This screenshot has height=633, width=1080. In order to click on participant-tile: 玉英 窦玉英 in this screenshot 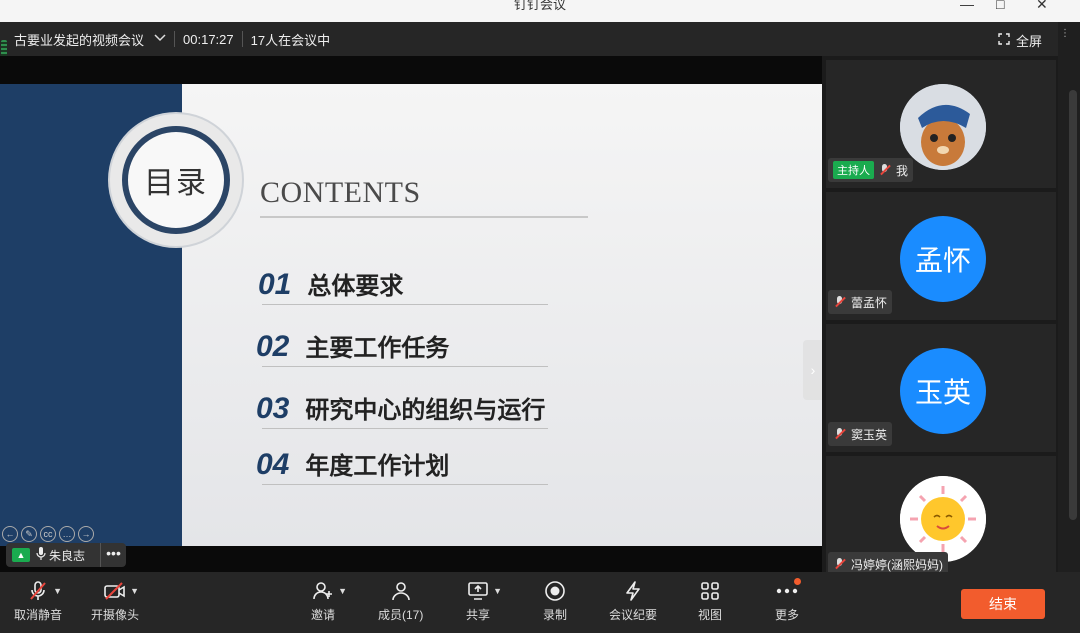, I will do `click(941, 388)`.